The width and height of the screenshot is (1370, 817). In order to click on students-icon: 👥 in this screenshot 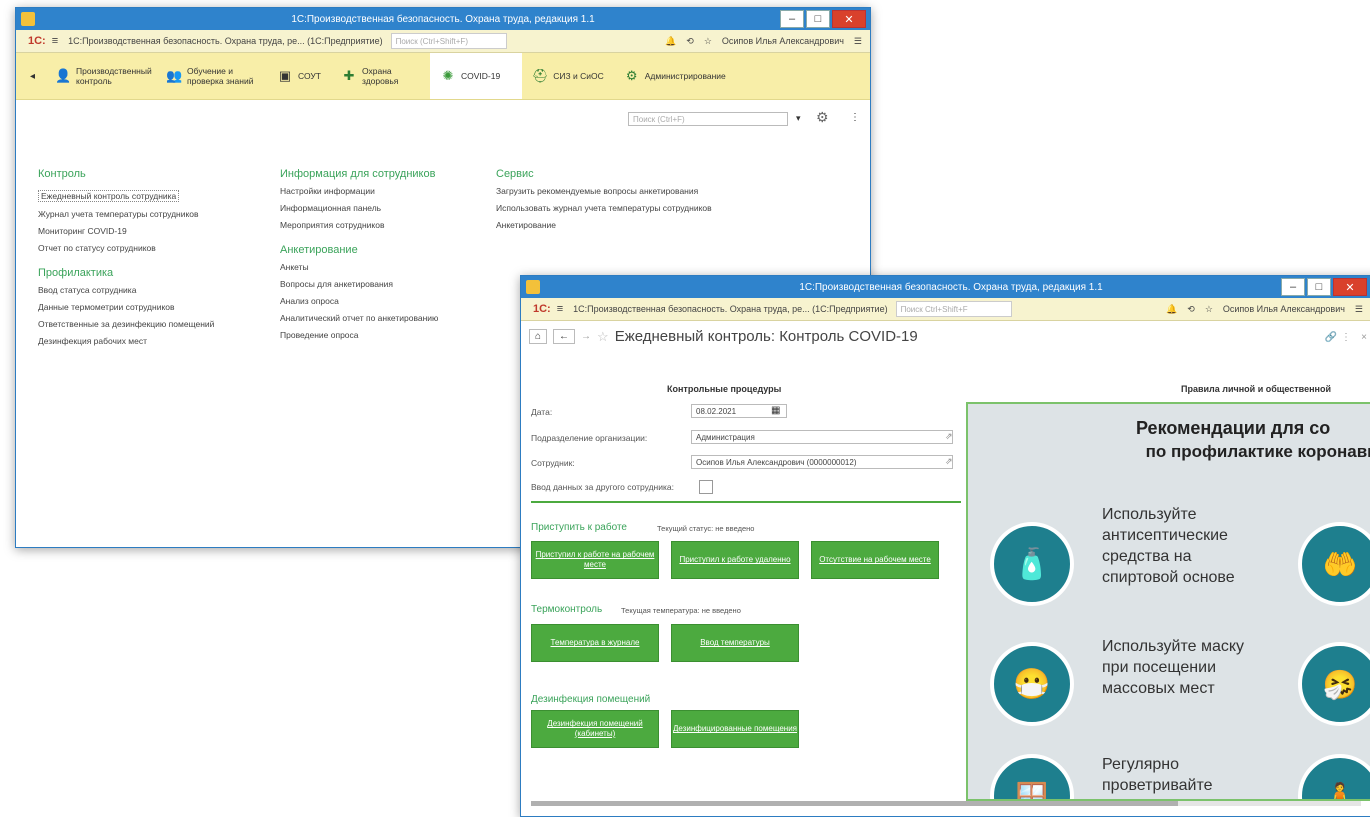, I will do `click(174, 75)`.